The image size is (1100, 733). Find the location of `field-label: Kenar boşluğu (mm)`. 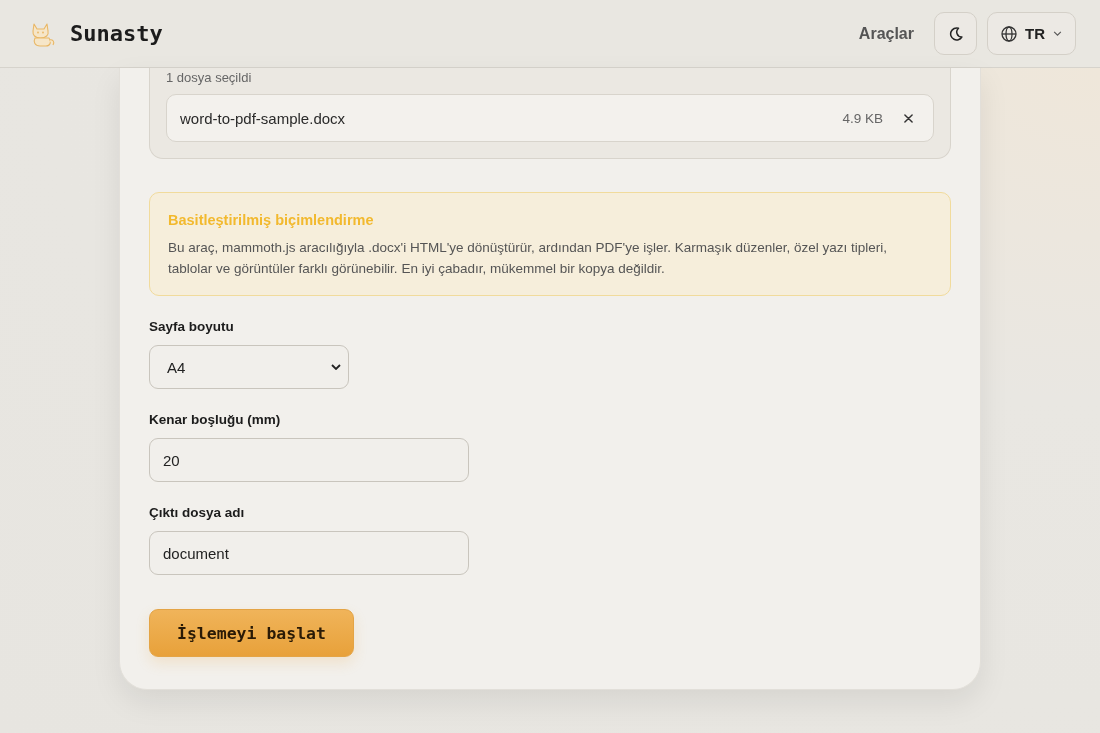

field-label: Kenar boşluğu (mm) is located at coordinates (215, 420).